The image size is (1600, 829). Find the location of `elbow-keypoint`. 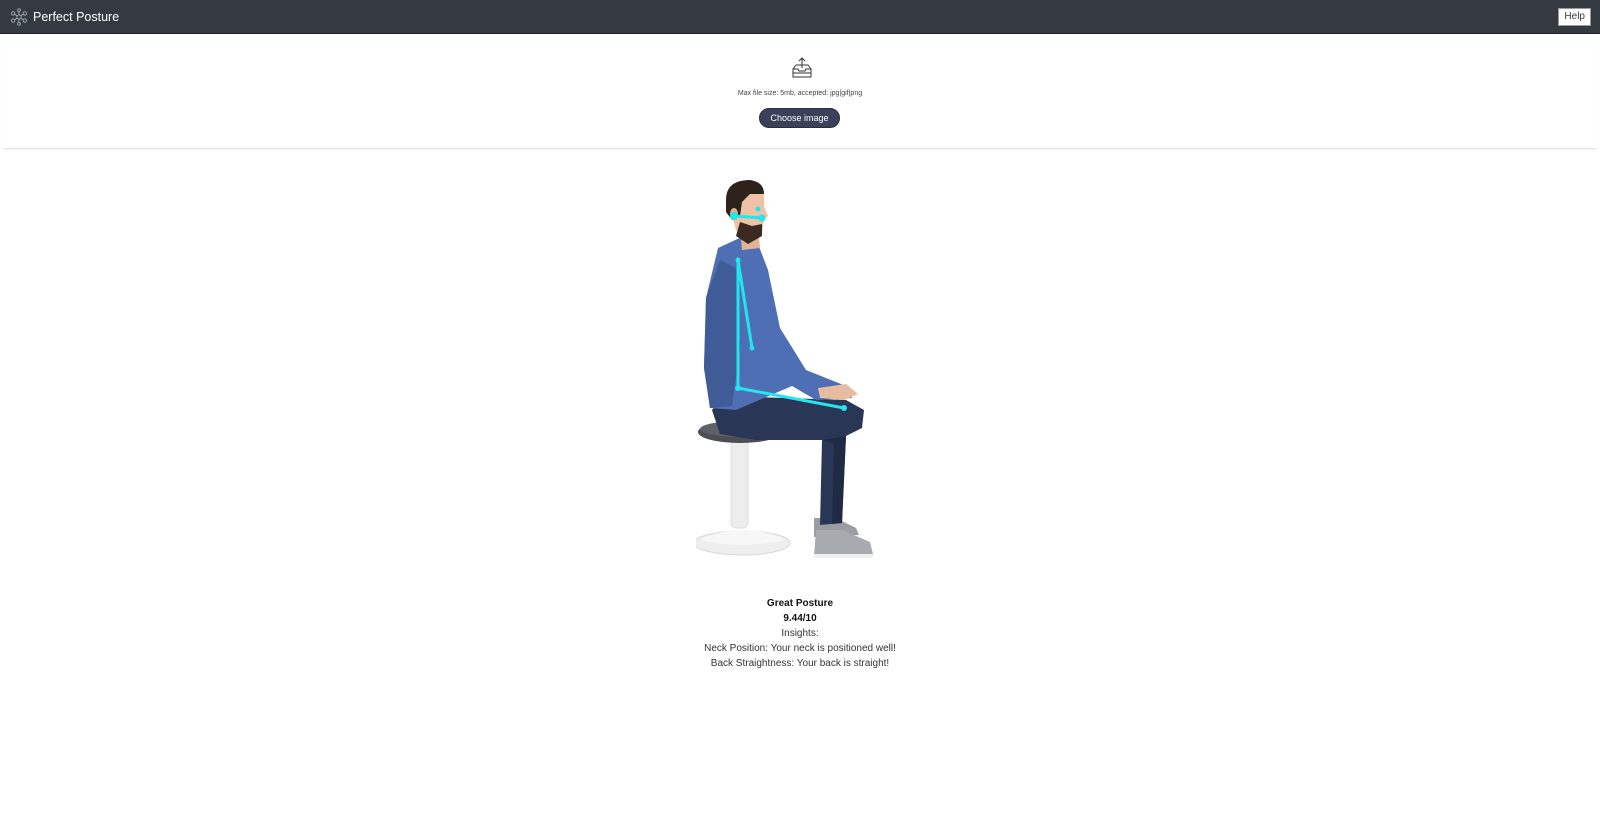

elbow-keypoint is located at coordinates (752, 348).